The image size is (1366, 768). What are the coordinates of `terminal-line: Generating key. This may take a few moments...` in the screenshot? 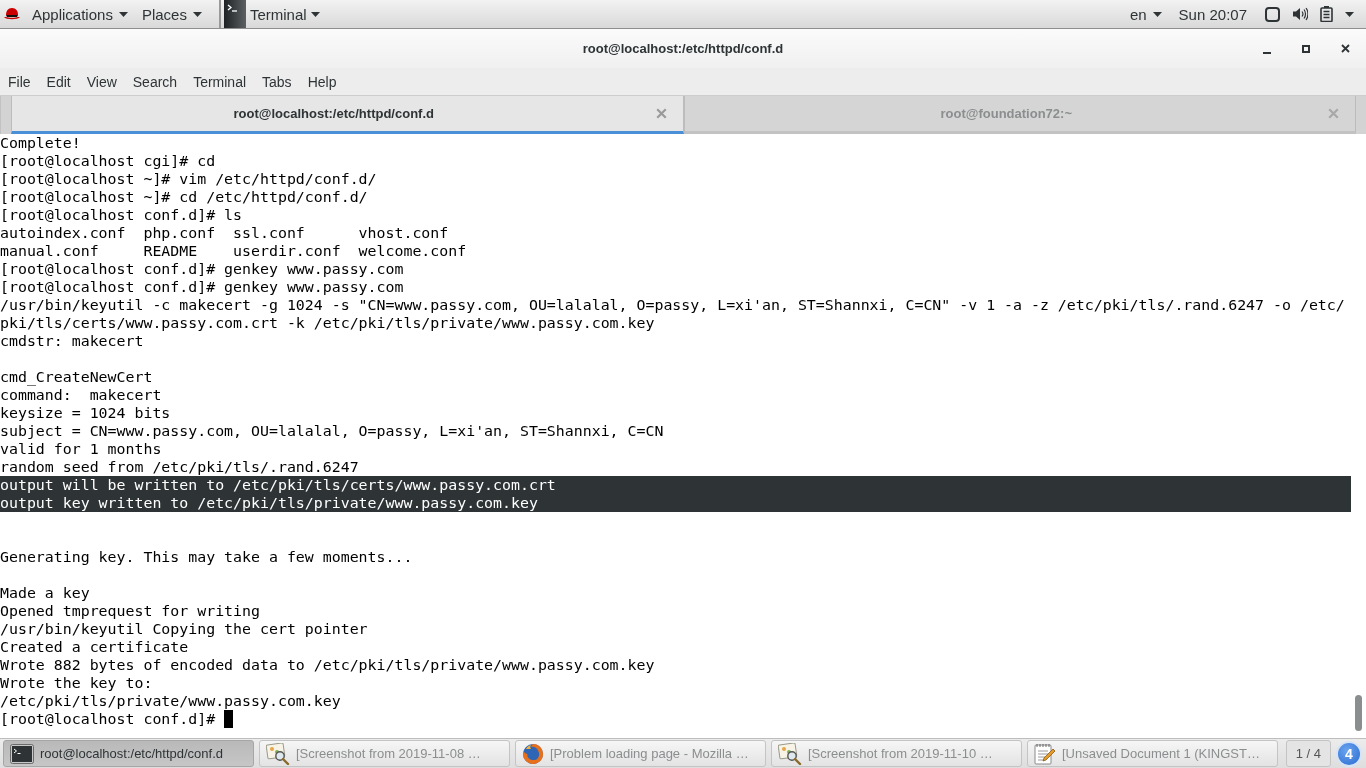 It's located at (206, 557).